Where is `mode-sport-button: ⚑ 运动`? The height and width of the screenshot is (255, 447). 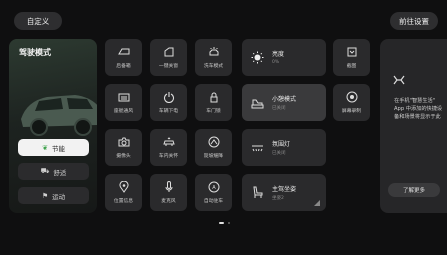
mode-sport-button: ⚑ 运动 is located at coordinates (53, 195).